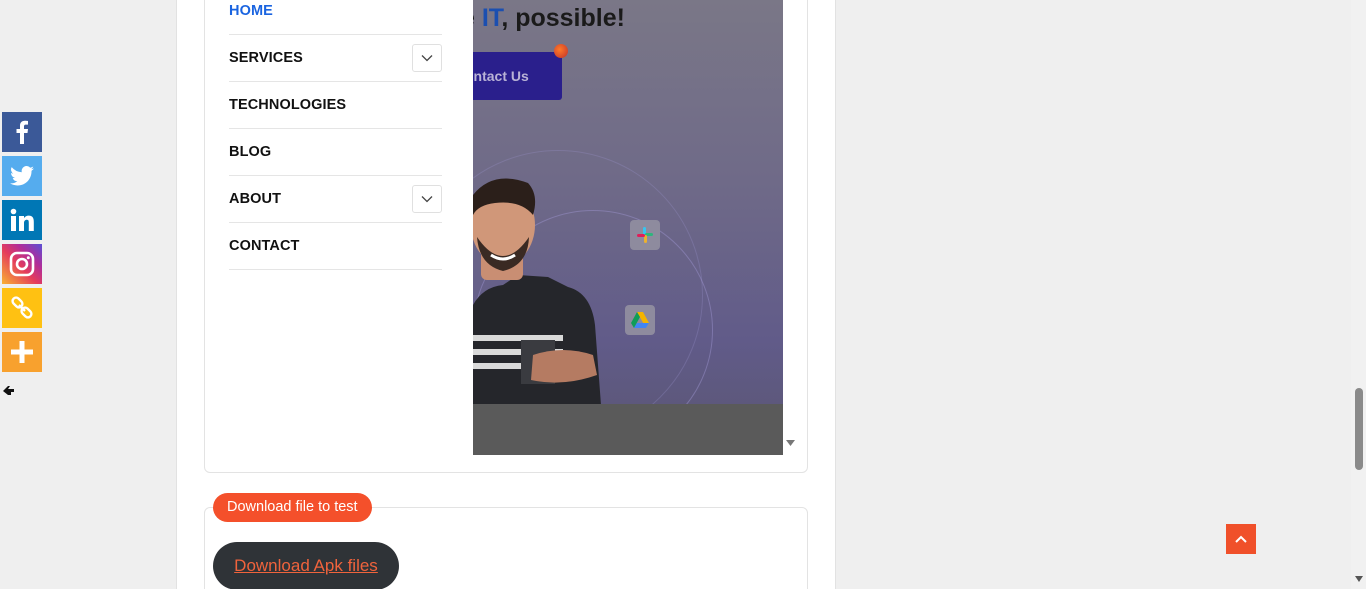 The width and height of the screenshot is (1366, 589). Describe the element at coordinates (477, 18) in the screenshot. I see `headline-text: e` at that location.